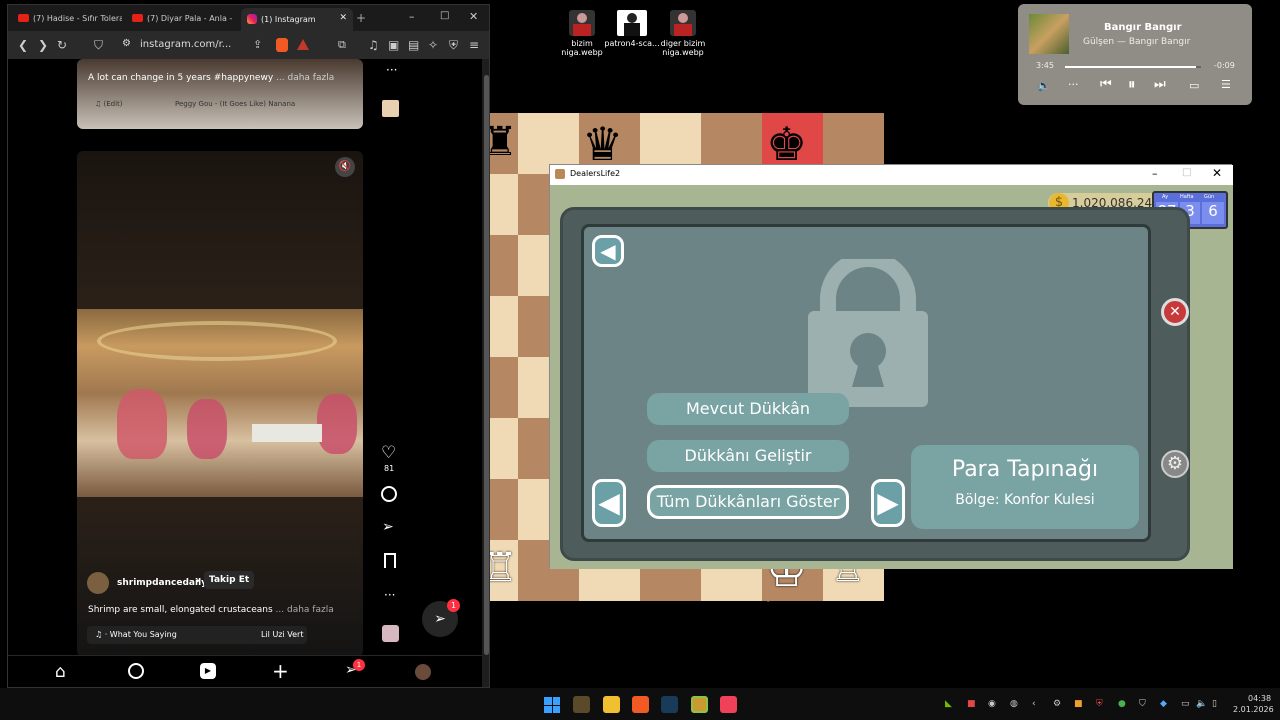 The width and height of the screenshot is (1280, 720). Describe the element at coordinates (1142, 704) in the screenshot. I see `tray-defender-icon: ⛉` at that location.